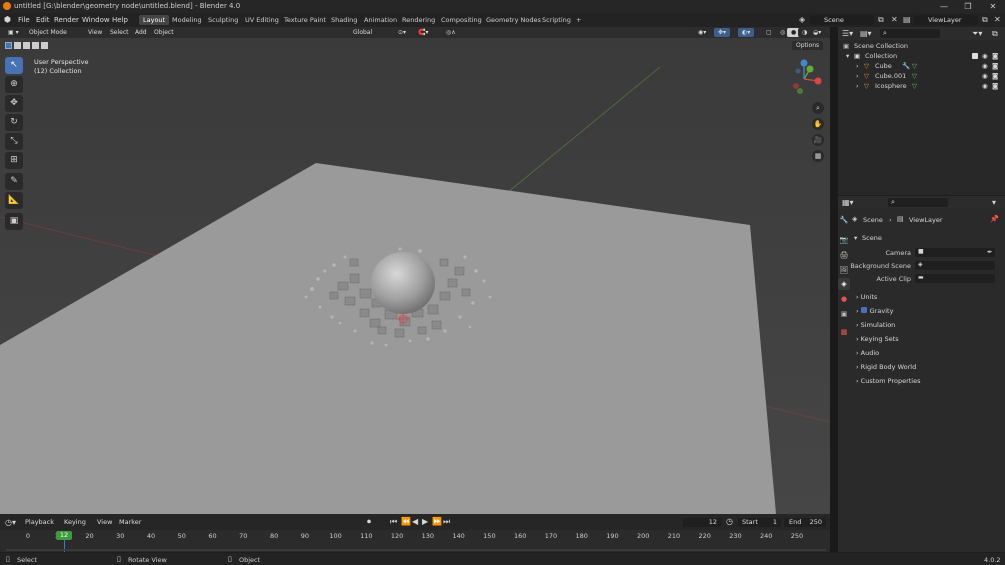 Image resolution: width=1005 pixels, height=565 pixels. Describe the element at coordinates (513, 20) in the screenshot. I see `tab-geometry-nodes: Geometry Nodes` at that location.